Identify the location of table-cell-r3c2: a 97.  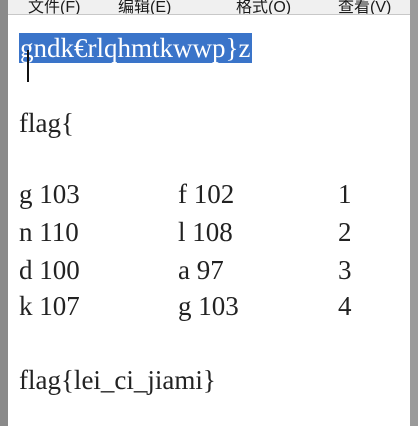
(201, 270).